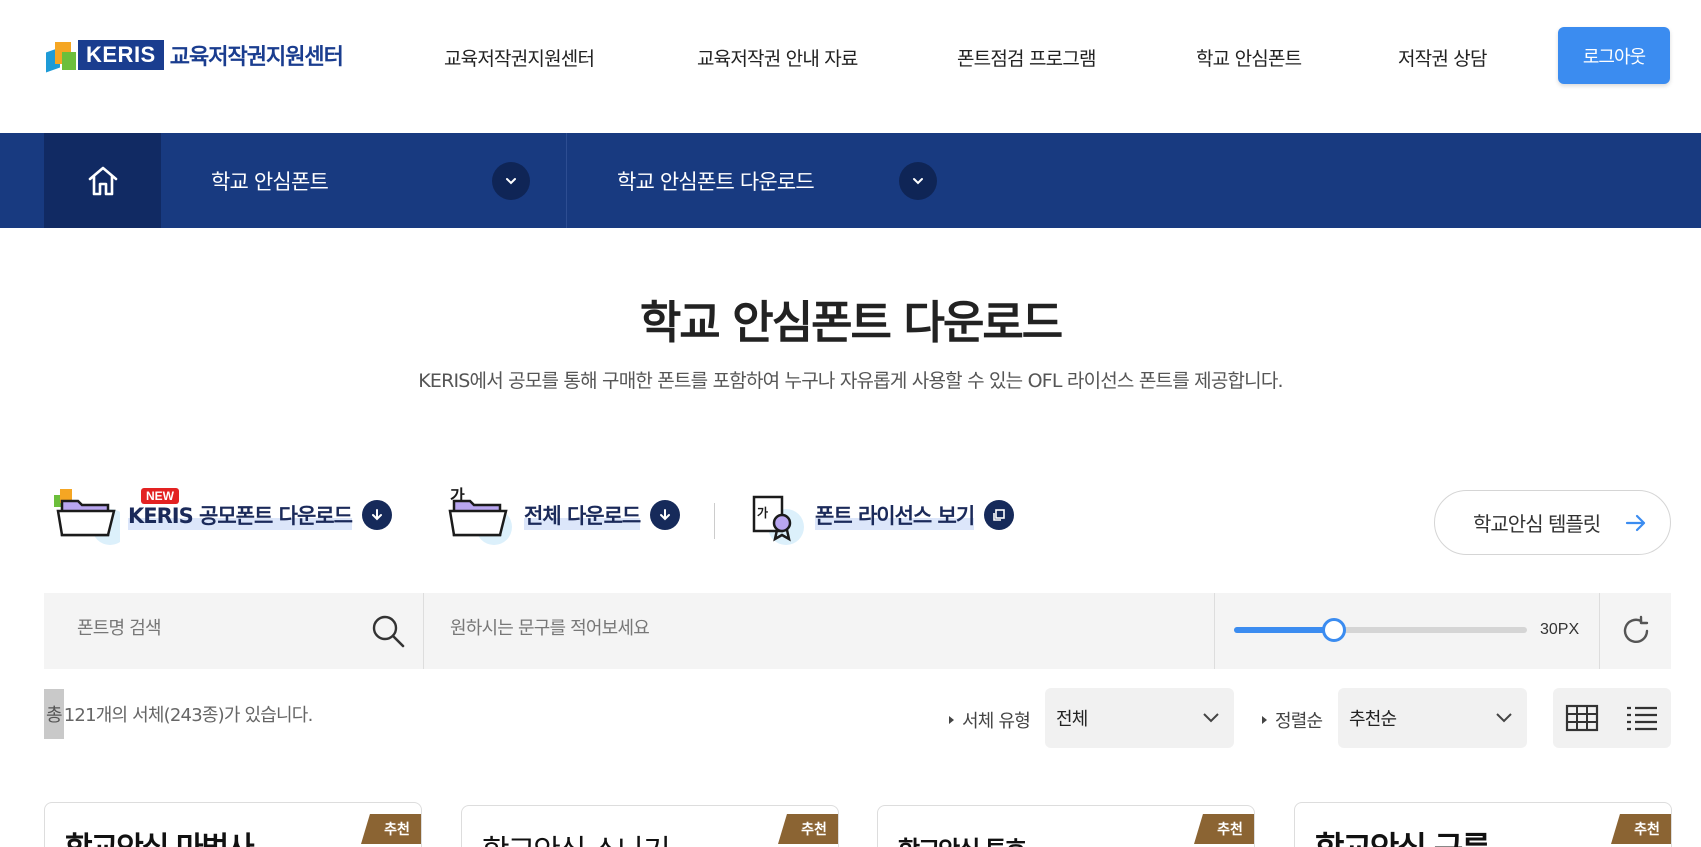 The width and height of the screenshot is (1701, 847). I want to click on nav-guide-materials: 교육저작권 안내 자료, so click(827, 57).